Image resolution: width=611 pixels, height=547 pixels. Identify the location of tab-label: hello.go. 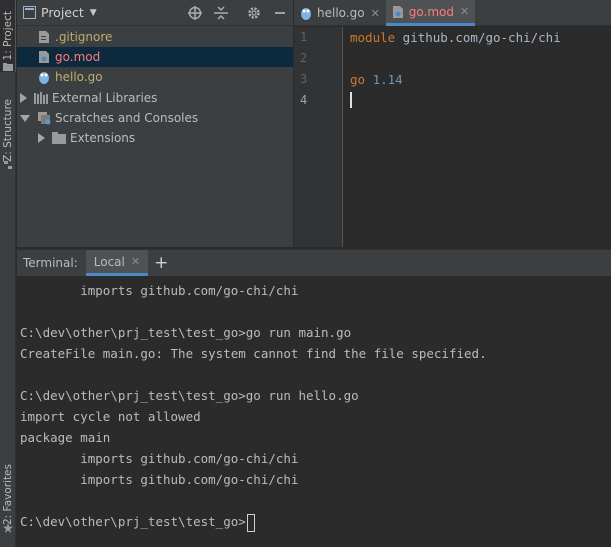
(341, 13).